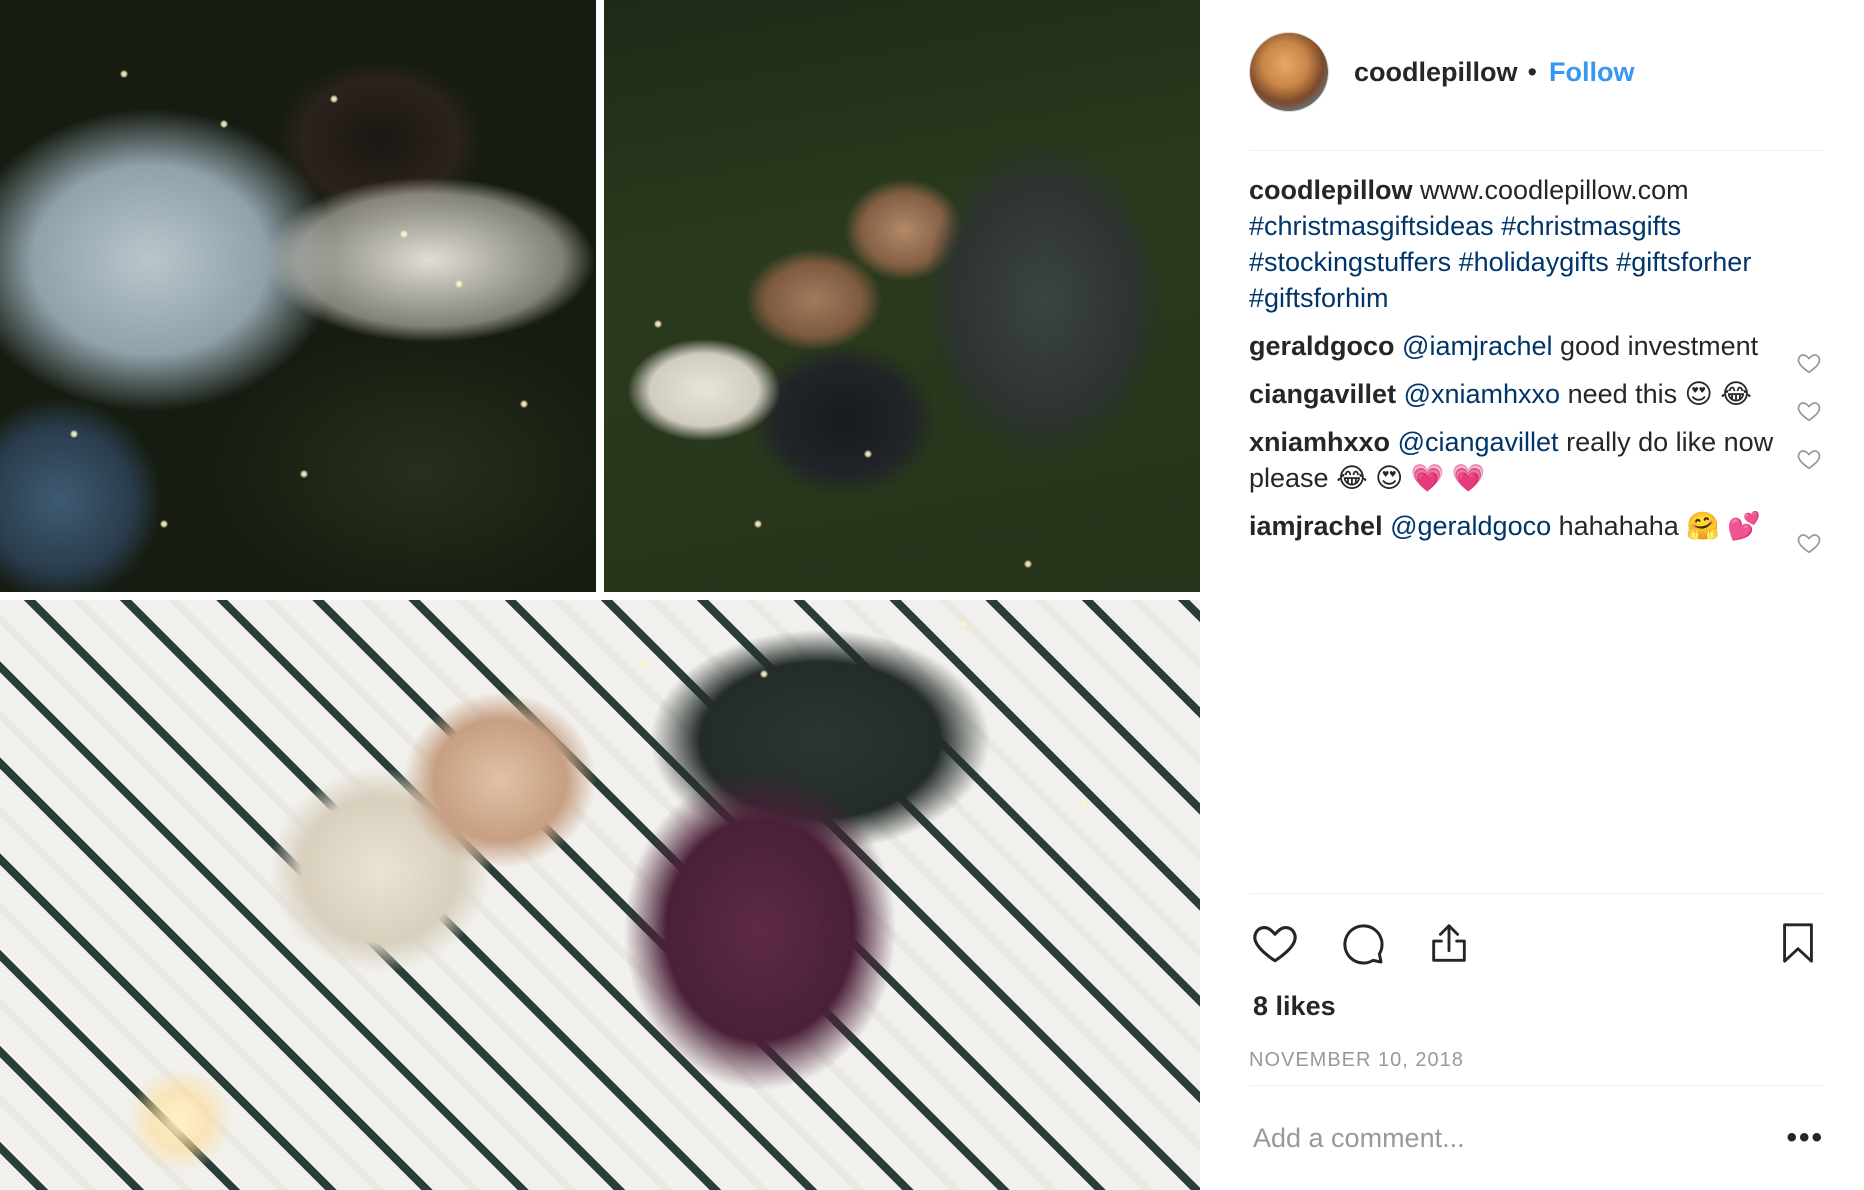  Describe the element at coordinates (1659, 346) in the screenshot. I see `comment-text: good investment` at that location.